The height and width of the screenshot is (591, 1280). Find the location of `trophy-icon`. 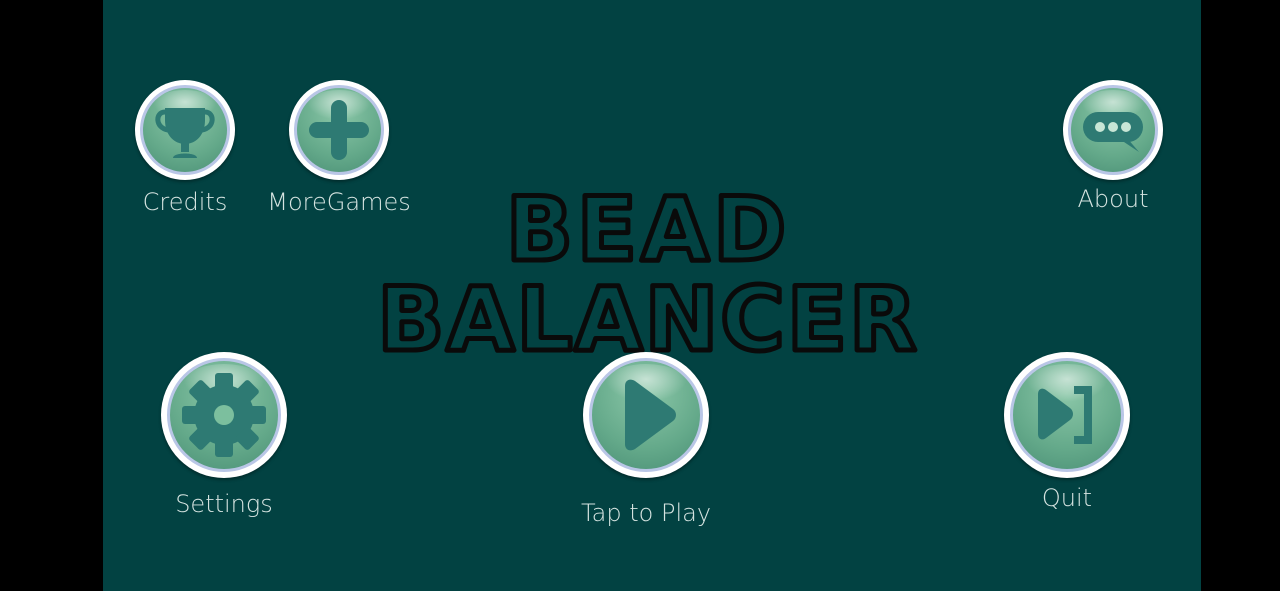

trophy-icon is located at coordinates (185, 133).